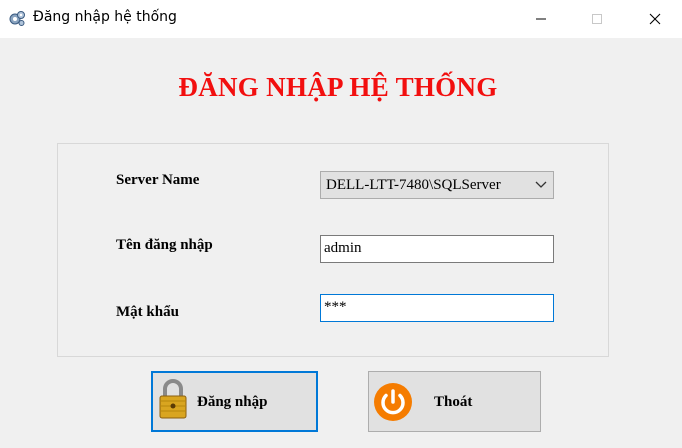 Image resolution: width=682 pixels, height=448 pixels. Describe the element at coordinates (17, 18) in the screenshot. I see `gears-app-icon` at that location.